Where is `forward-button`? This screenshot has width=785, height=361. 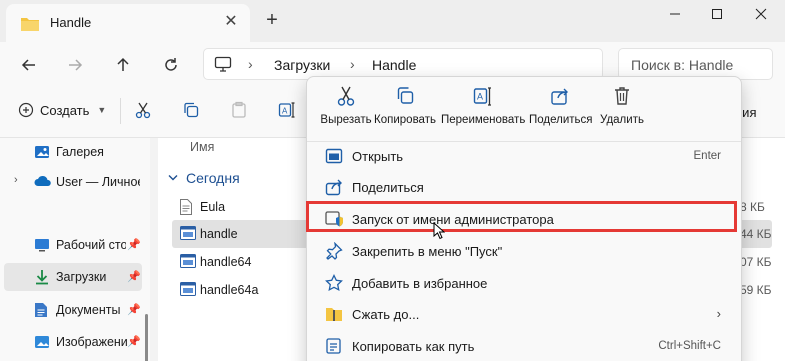 forward-button is located at coordinates (75, 65).